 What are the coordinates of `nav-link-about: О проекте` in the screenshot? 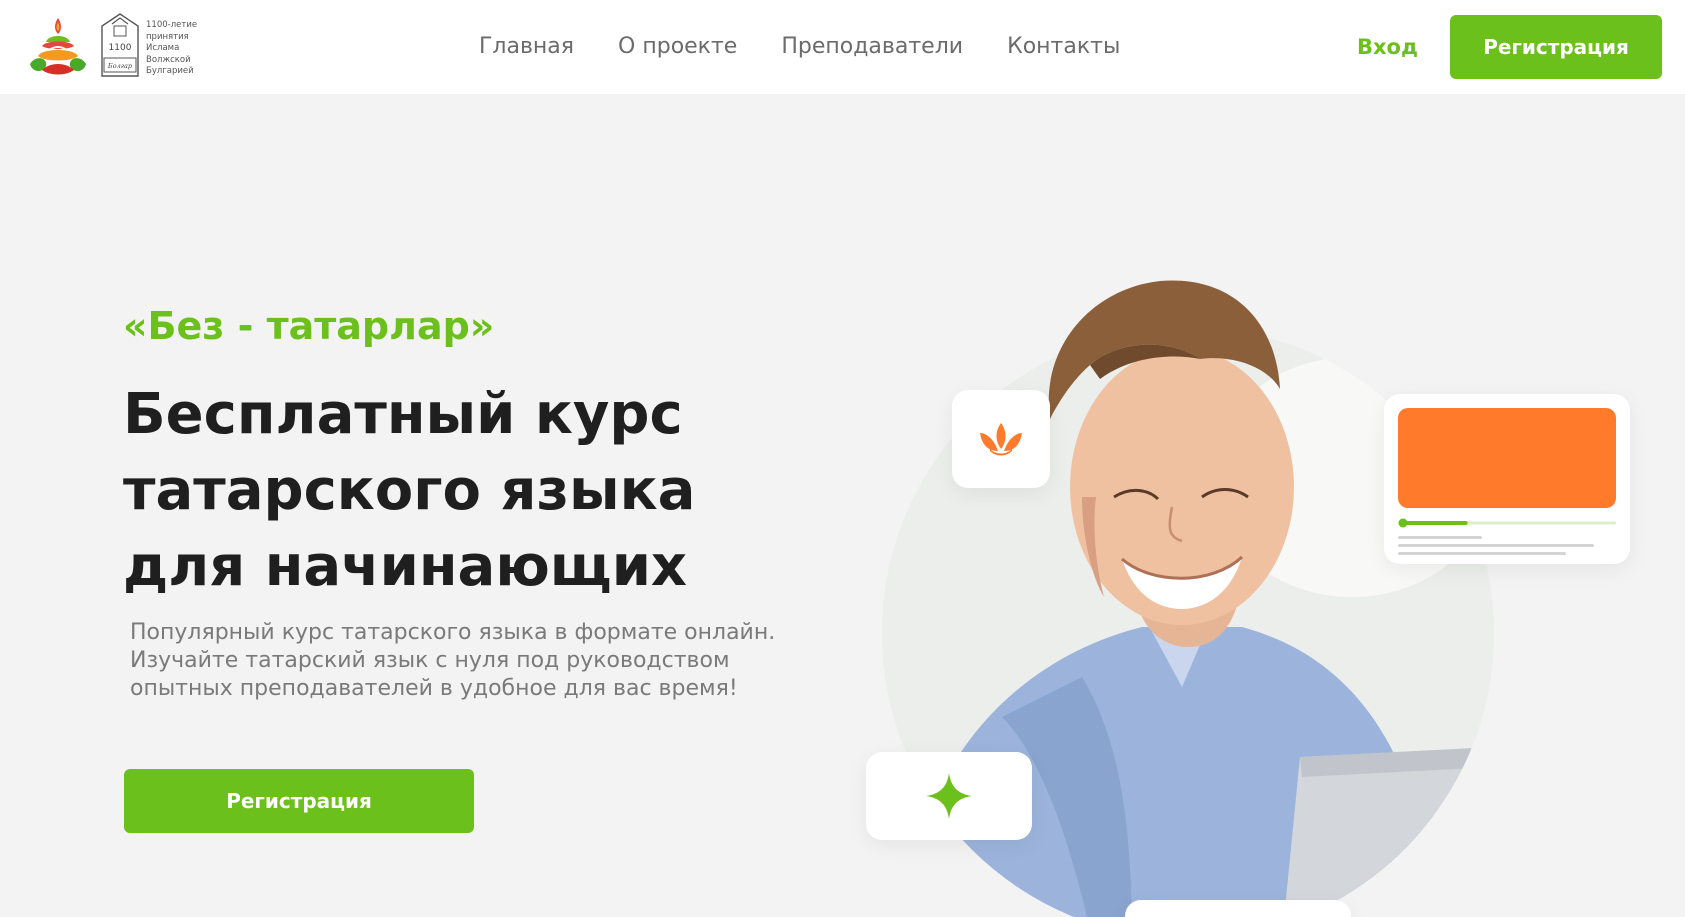 It's located at (677, 47).